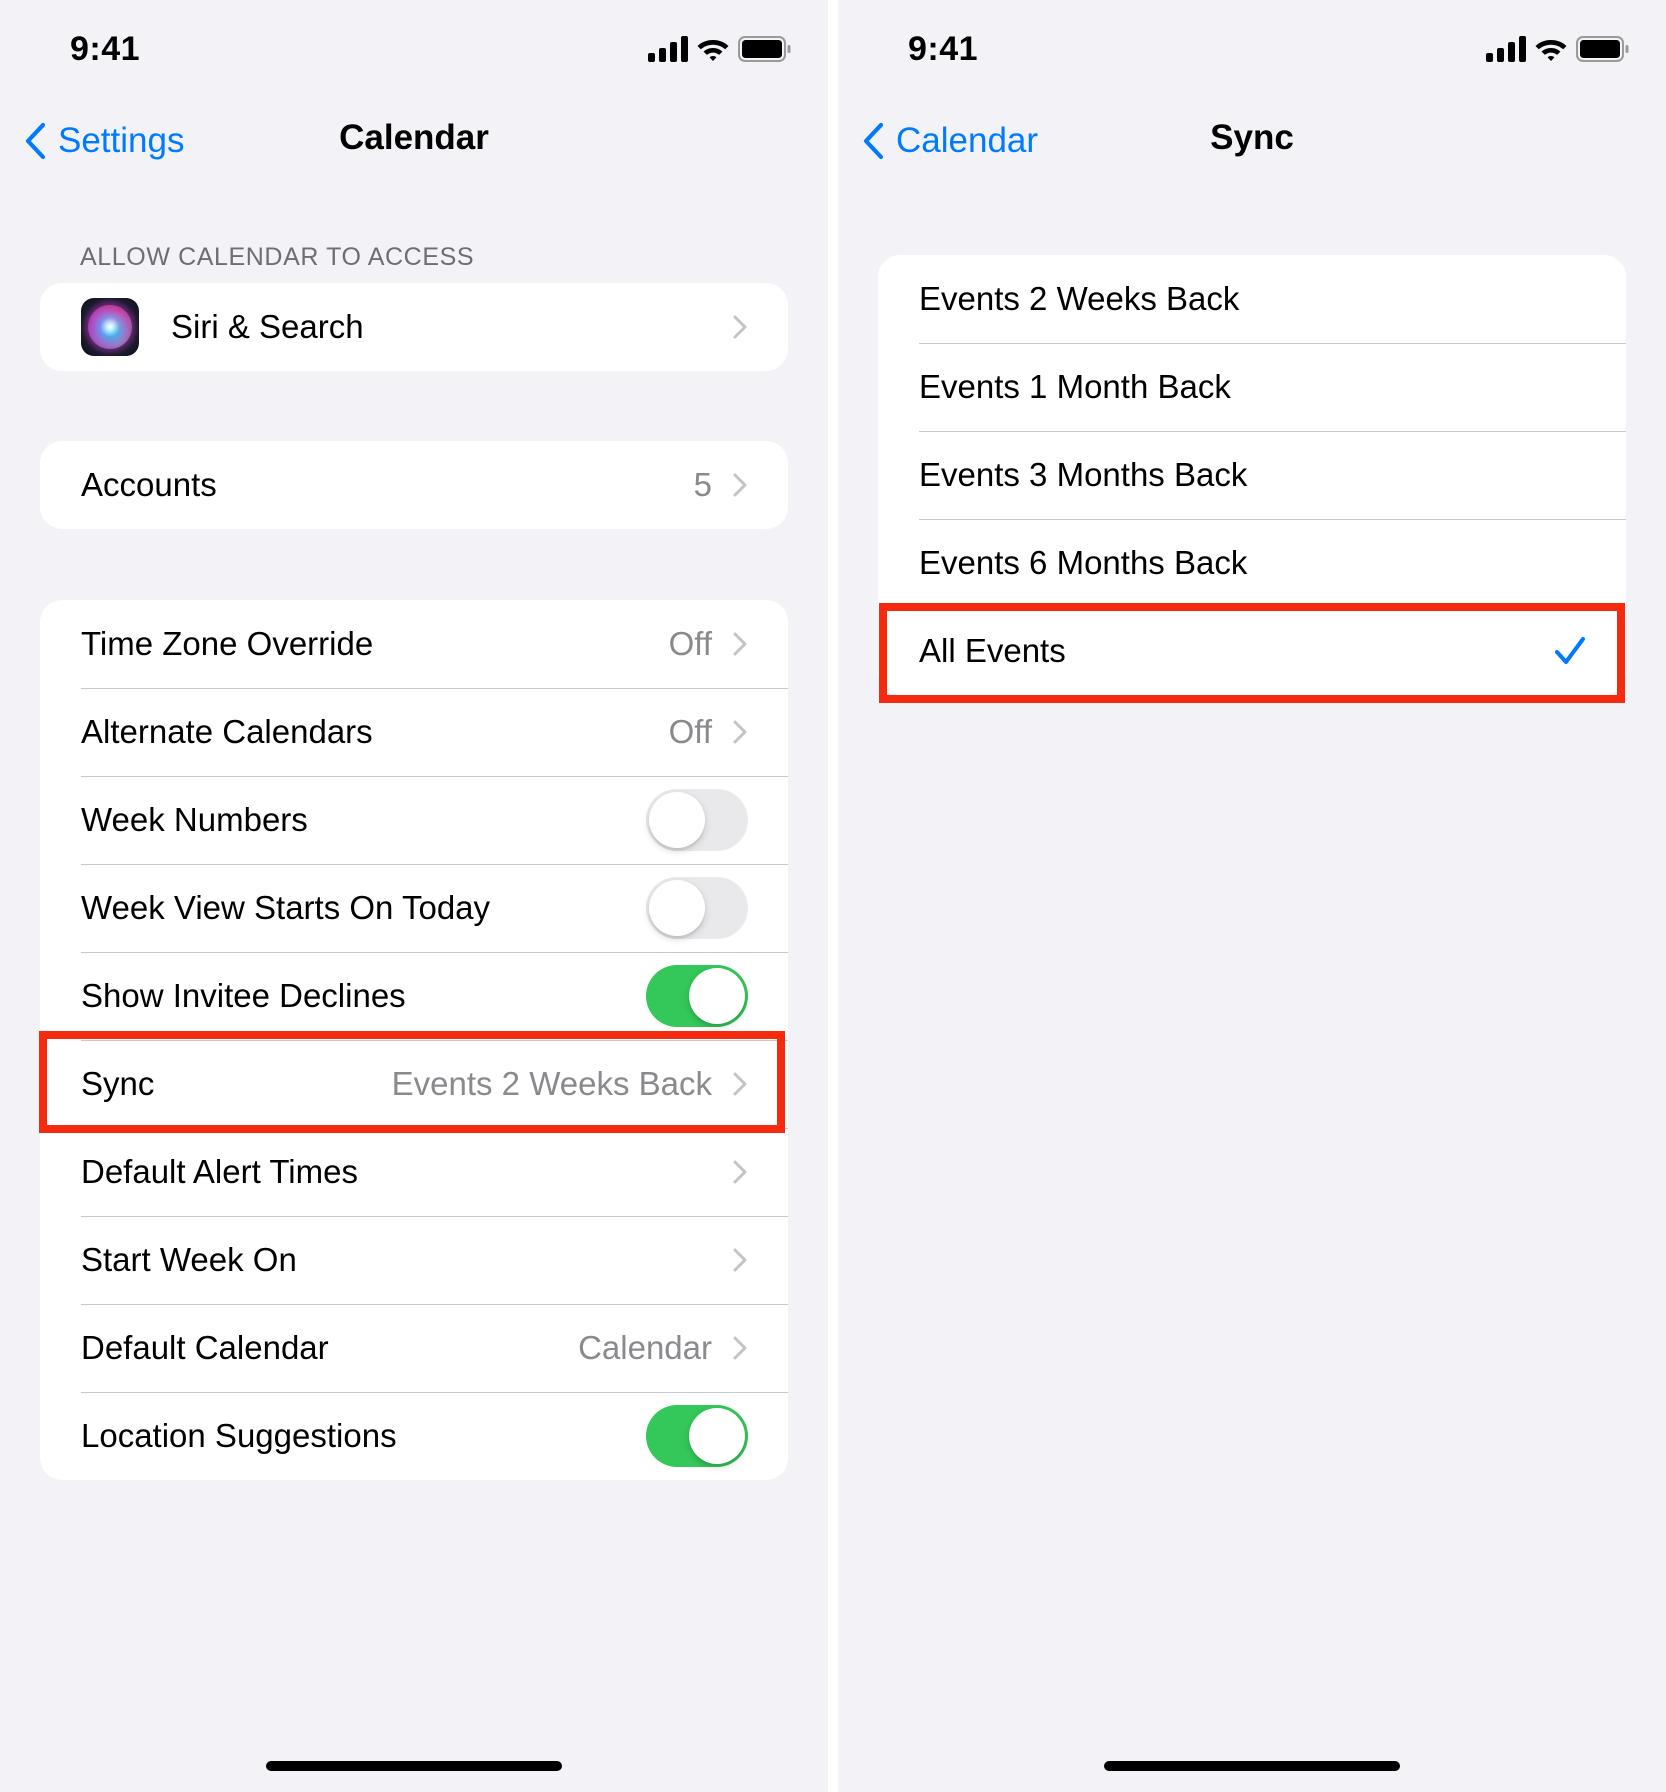 The image size is (1666, 1792). I want to click on week-view-starts-row: Week View Starts On Today, so click(414, 908).